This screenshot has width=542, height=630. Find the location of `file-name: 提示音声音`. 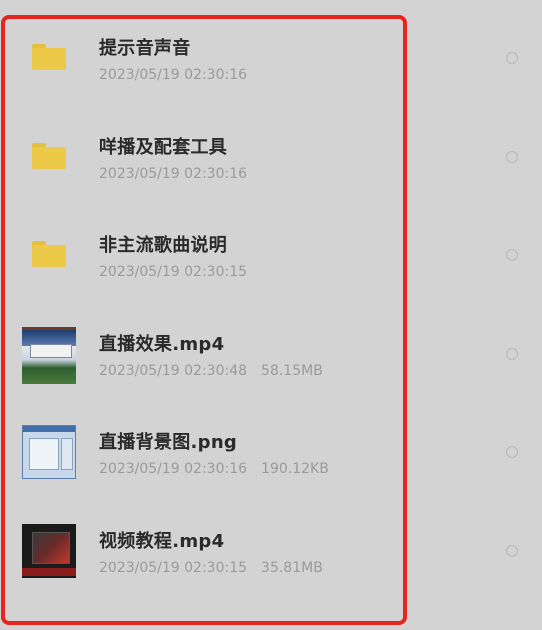

file-name: 提示音声音 is located at coordinates (145, 48).